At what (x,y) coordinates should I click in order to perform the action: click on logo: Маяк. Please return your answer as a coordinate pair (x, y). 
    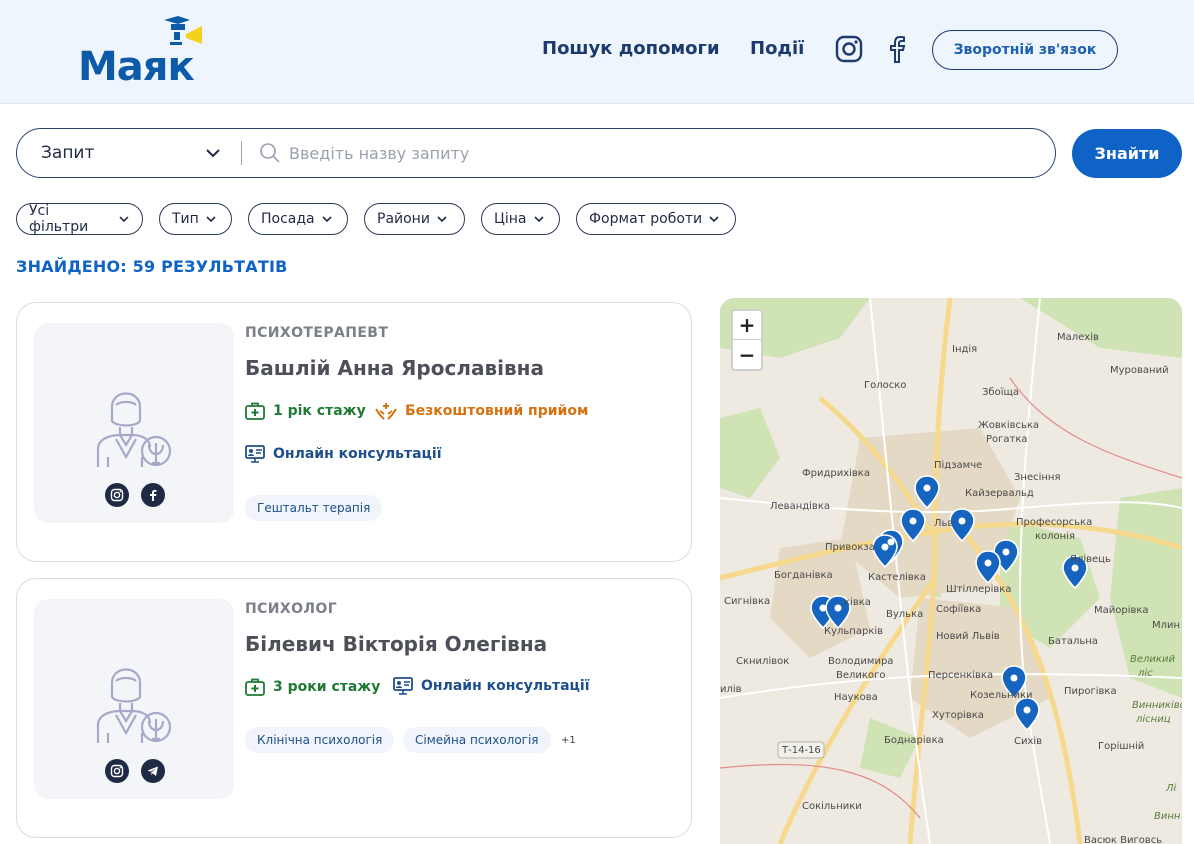
    Looking at the image, I should click on (143, 52).